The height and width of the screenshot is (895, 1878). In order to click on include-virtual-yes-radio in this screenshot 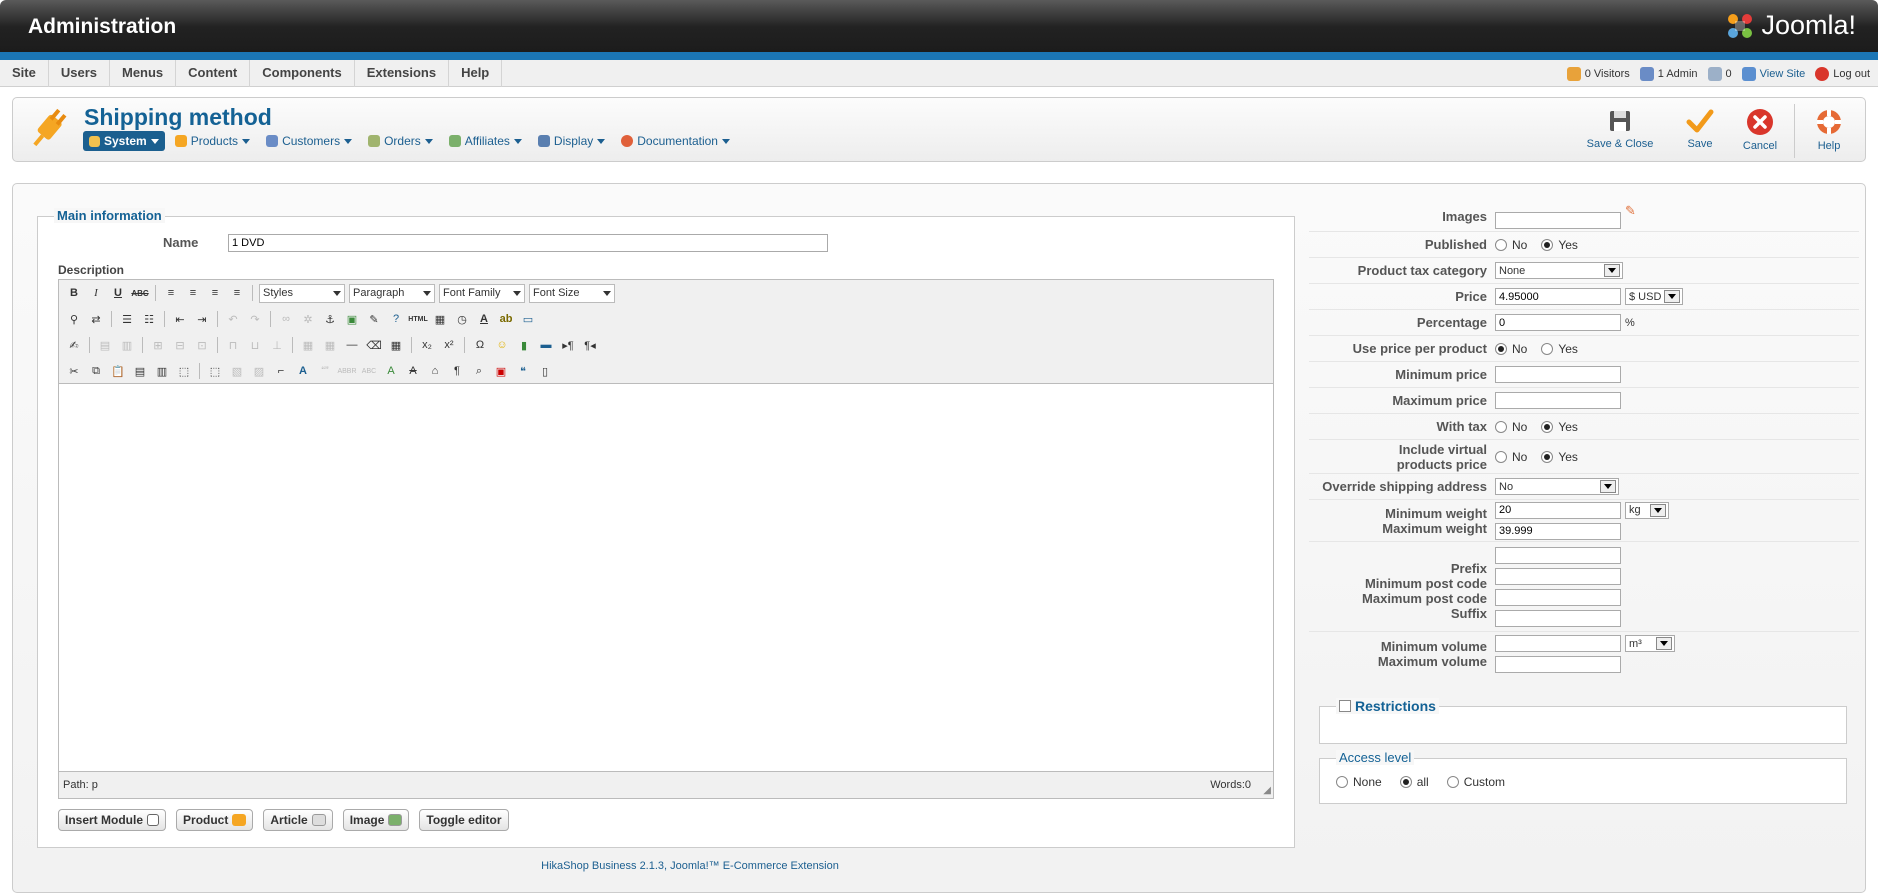, I will do `click(1547, 456)`.